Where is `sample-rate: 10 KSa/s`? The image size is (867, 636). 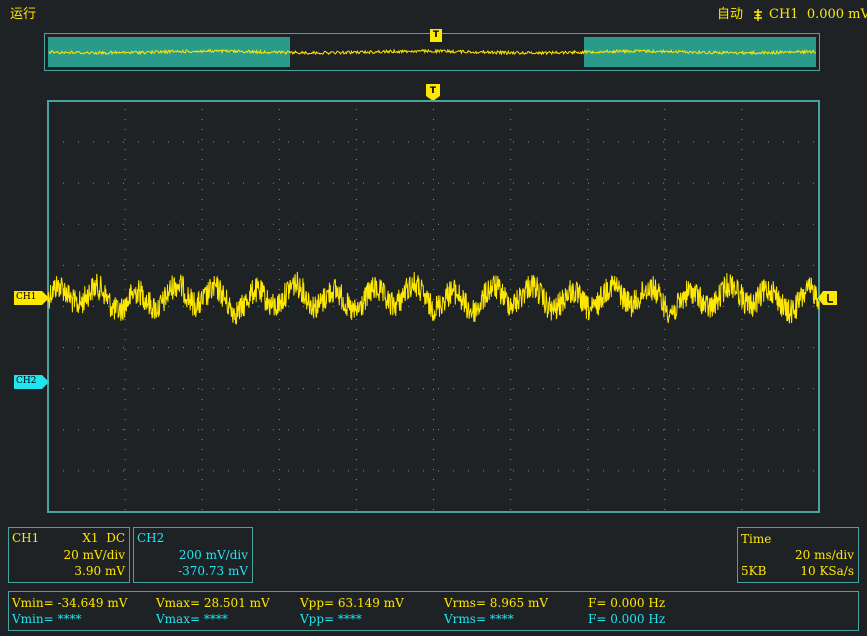
sample-rate: 10 KSa/s is located at coordinates (827, 571).